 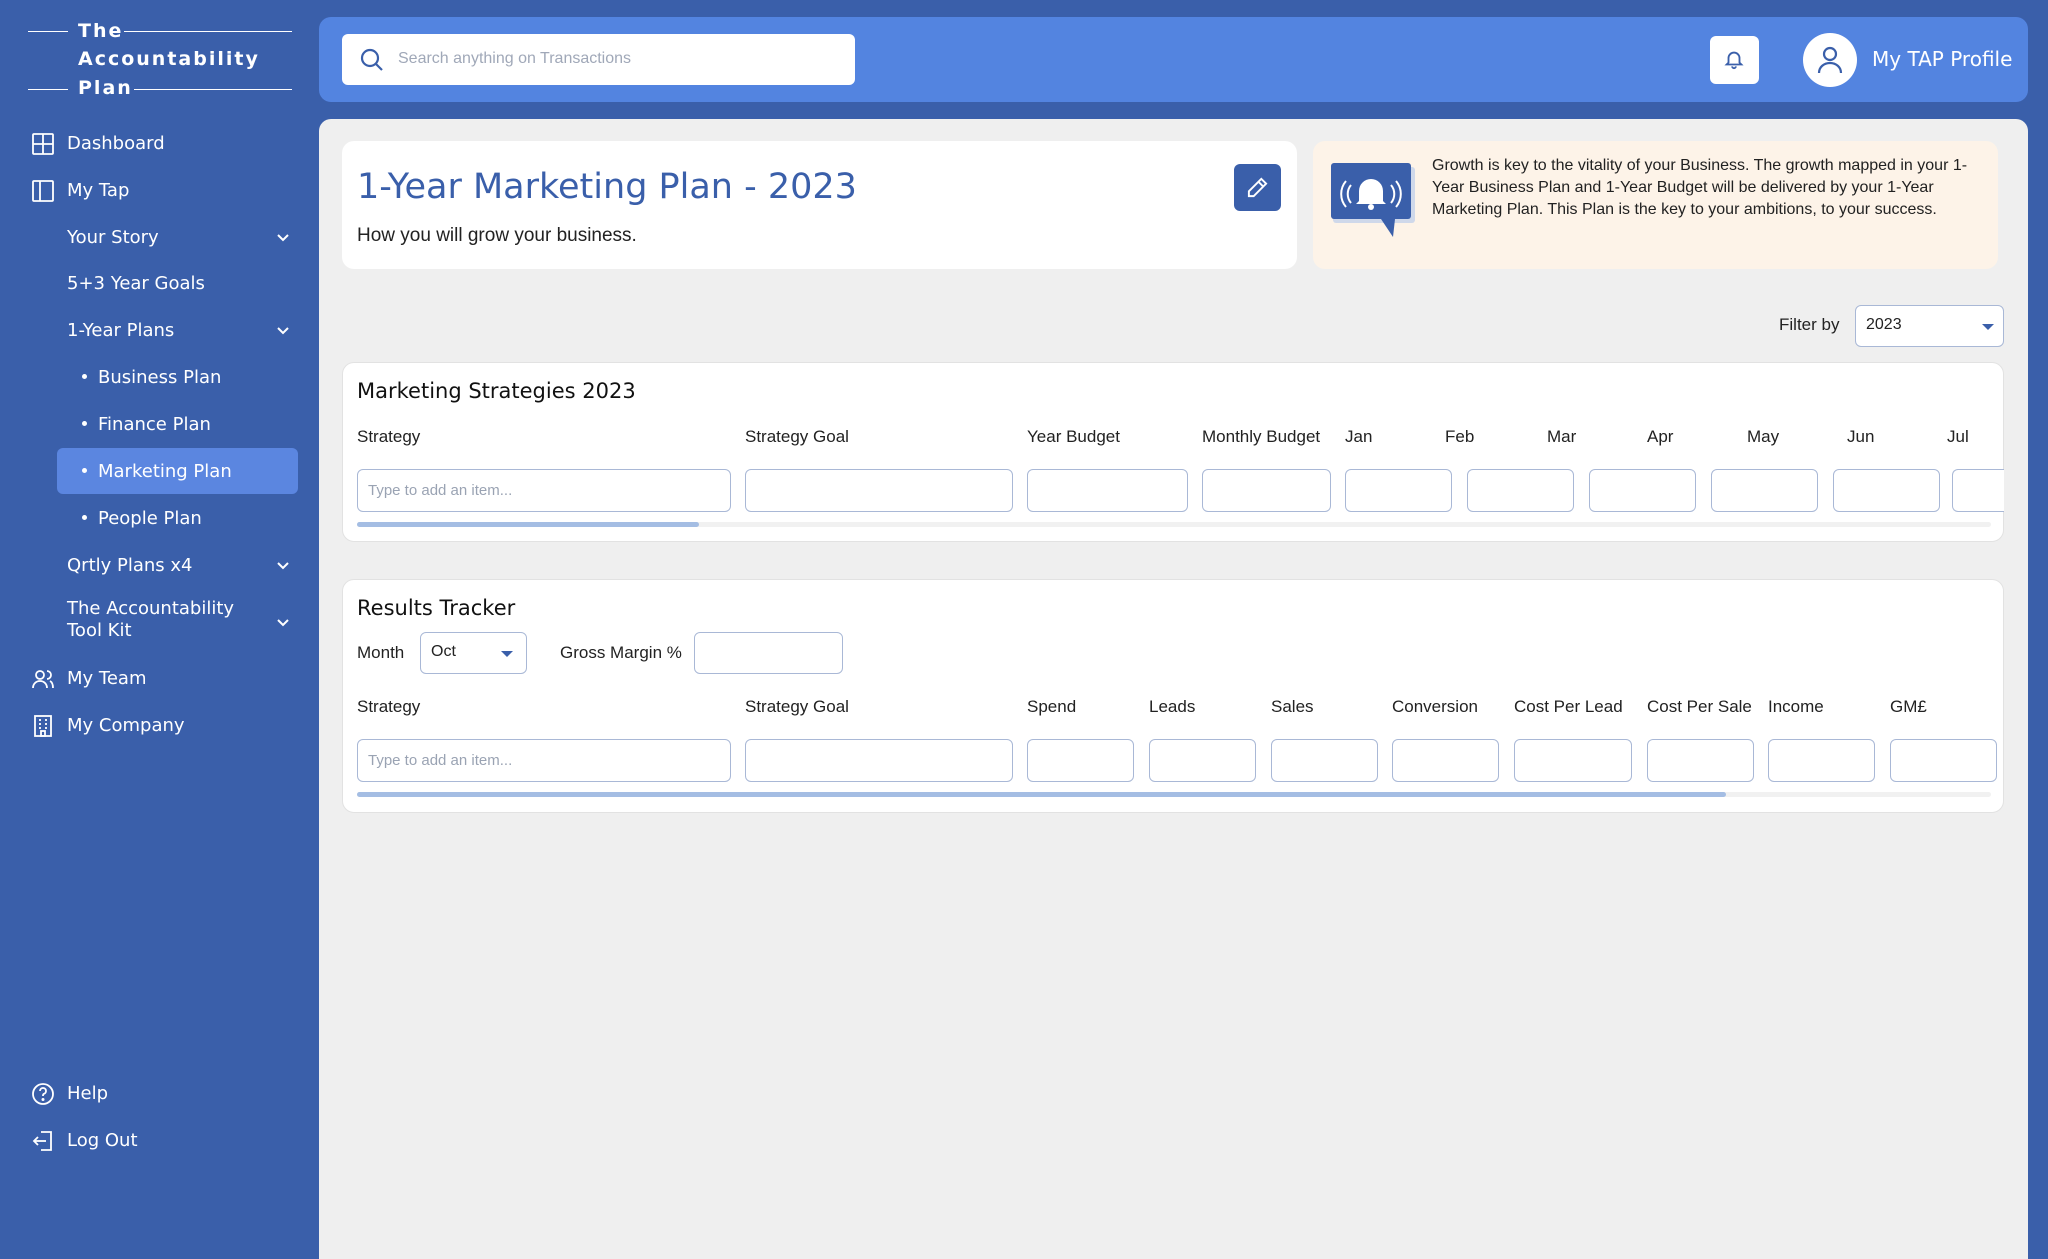 I want to click on nav-my-team-label: My Team, so click(x=107, y=678).